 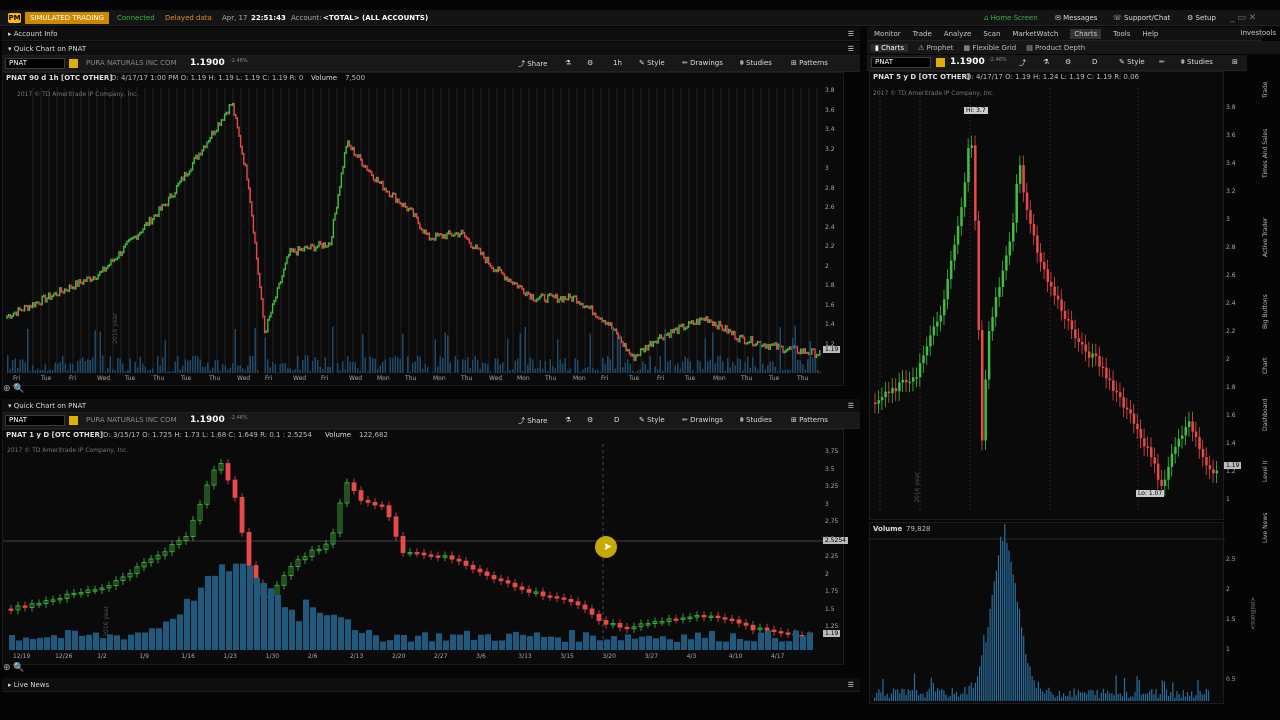 I want to click on side-tab-chart: Chart, so click(x=1270, y=365).